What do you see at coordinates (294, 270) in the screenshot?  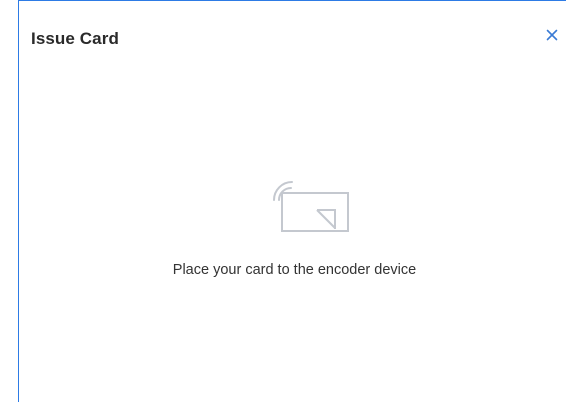 I see `instruction-text: Place your card to the encoder device` at bounding box center [294, 270].